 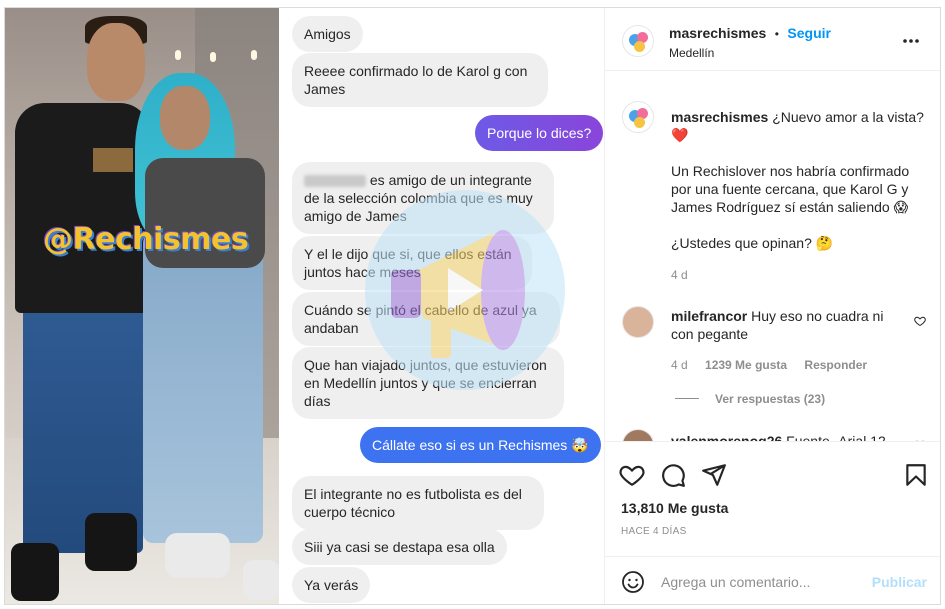 I want to click on comment-text: valenmorenoq26 Fuente -Arial 12, so click(x=787, y=436).